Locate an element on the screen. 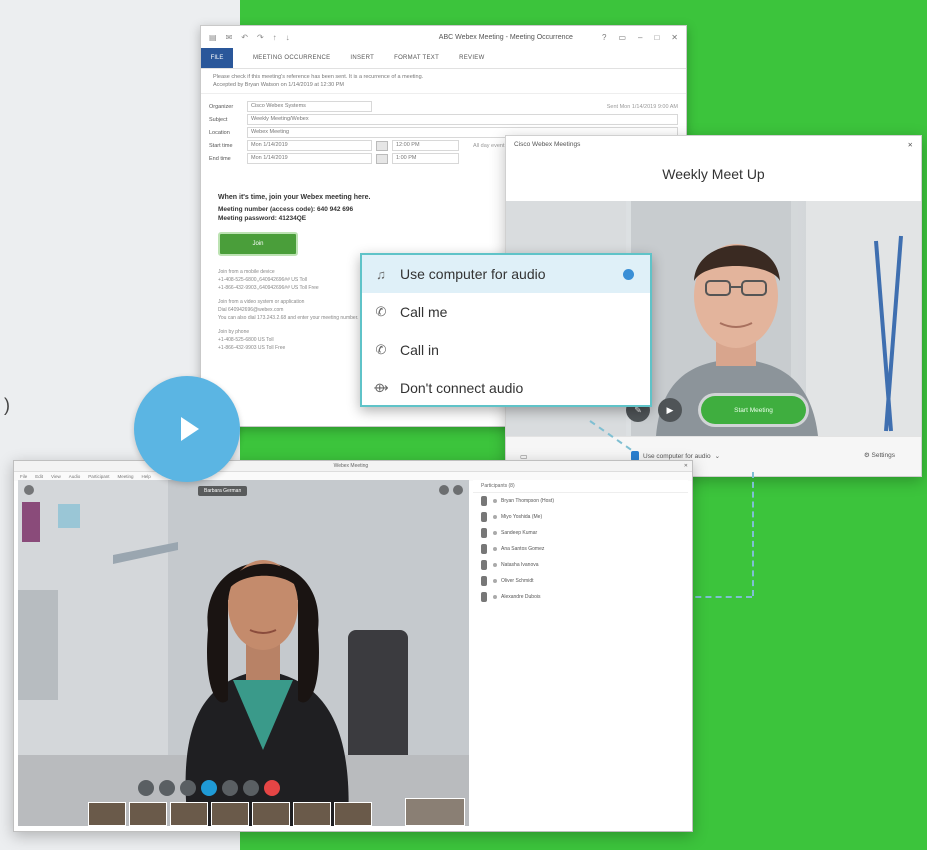  participant-row: Natasha Ivanova is located at coordinates (580, 565).